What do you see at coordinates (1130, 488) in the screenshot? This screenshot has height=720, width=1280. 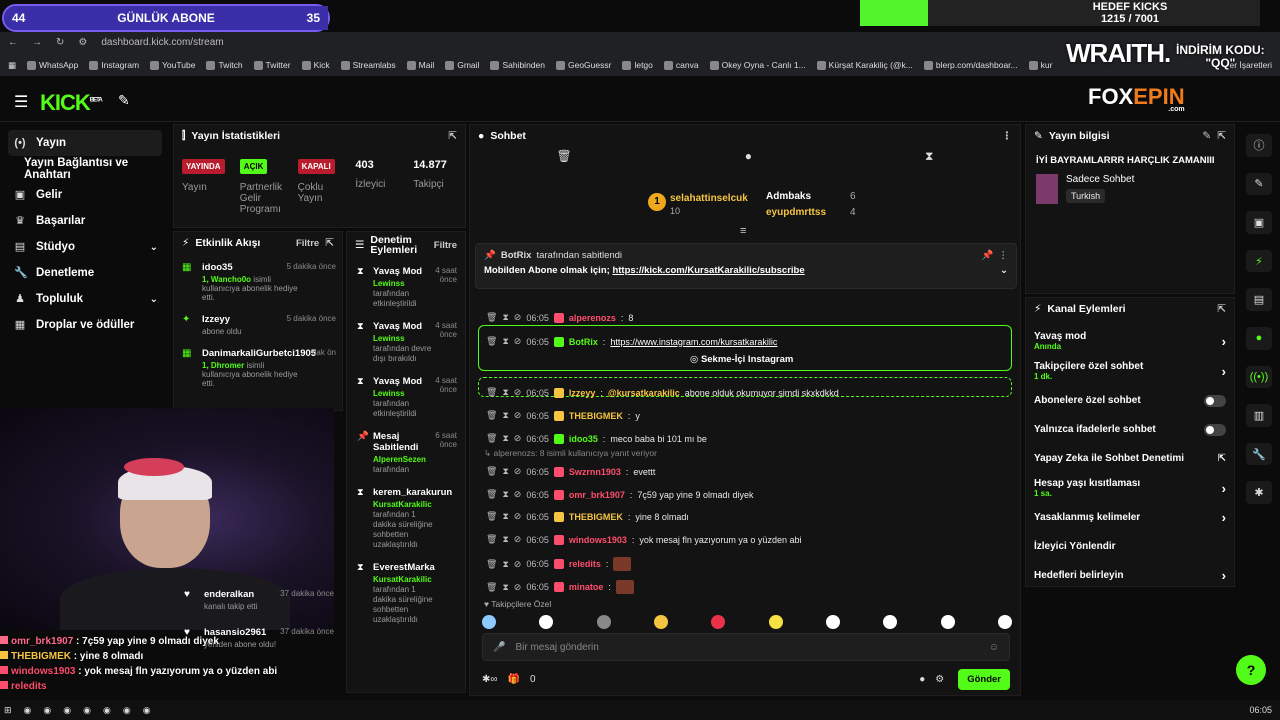 I see `channel-action: Hesap yaşı kısıtlaması 1 sa. ›` at bounding box center [1130, 488].